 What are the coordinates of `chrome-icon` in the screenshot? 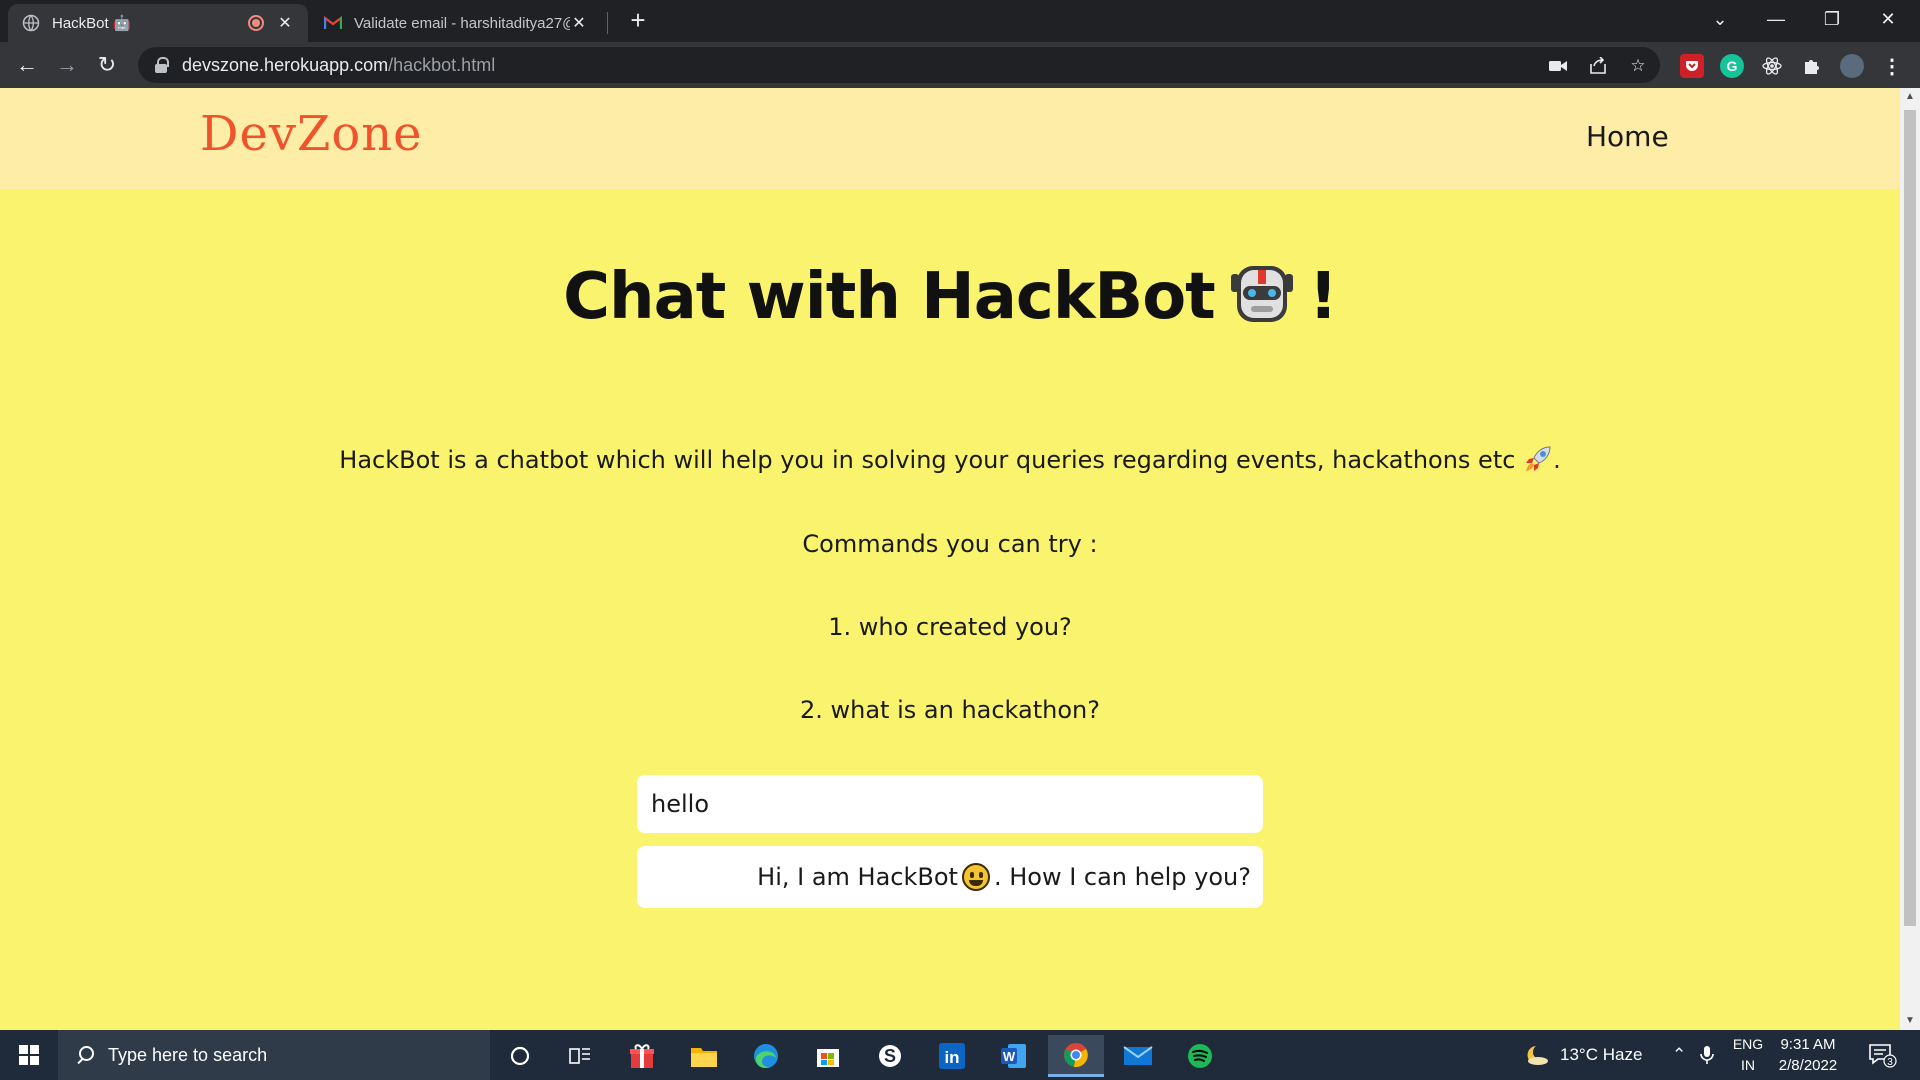 It's located at (1076, 1056).